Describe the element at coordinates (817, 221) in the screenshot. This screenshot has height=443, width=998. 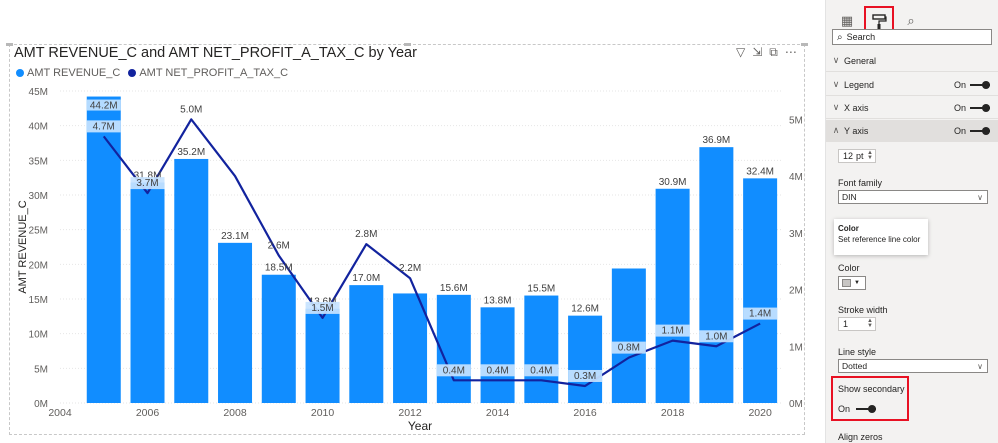
I see `pane-divider` at that location.